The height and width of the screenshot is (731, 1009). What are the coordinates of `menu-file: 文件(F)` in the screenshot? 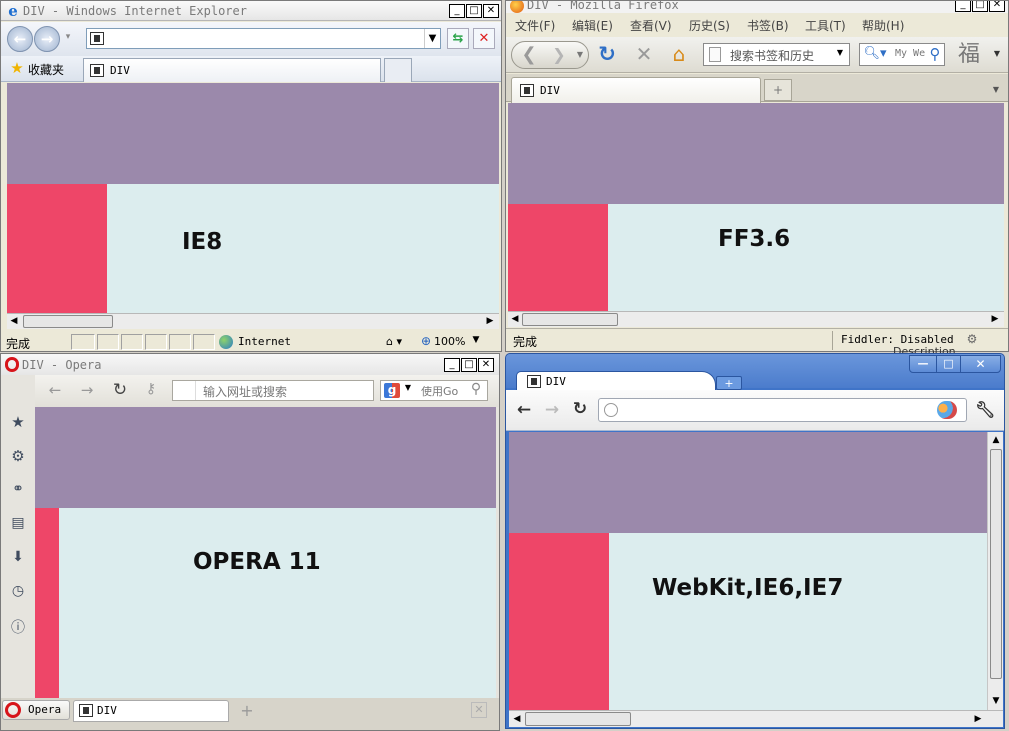 It's located at (535, 25).